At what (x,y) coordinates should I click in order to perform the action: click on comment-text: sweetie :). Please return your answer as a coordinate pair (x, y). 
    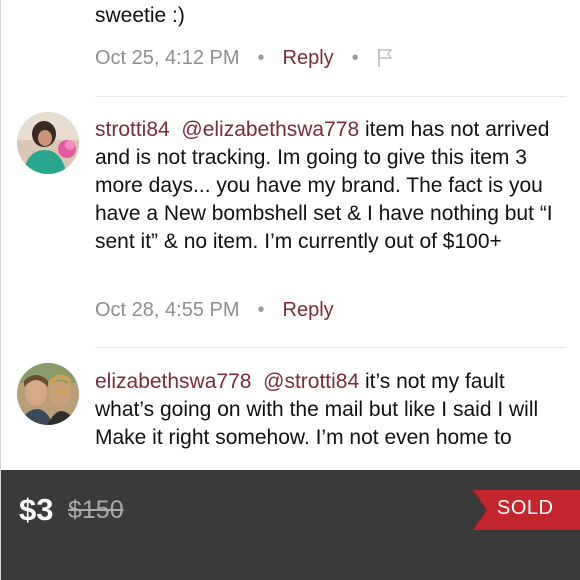
    Looking at the image, I should click on (140, 15).